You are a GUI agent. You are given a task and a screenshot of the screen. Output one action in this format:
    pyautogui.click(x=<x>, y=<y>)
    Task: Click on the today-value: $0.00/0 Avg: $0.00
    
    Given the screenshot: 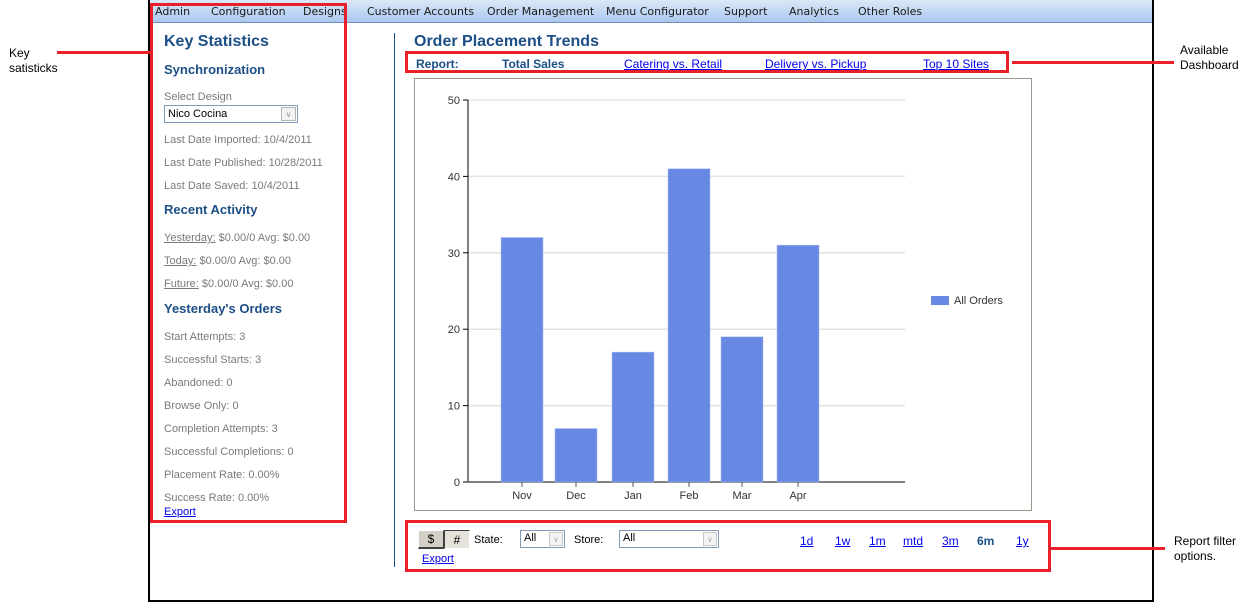 What is the action you would take?
    pyautogui.click(x=244, y=261)
    